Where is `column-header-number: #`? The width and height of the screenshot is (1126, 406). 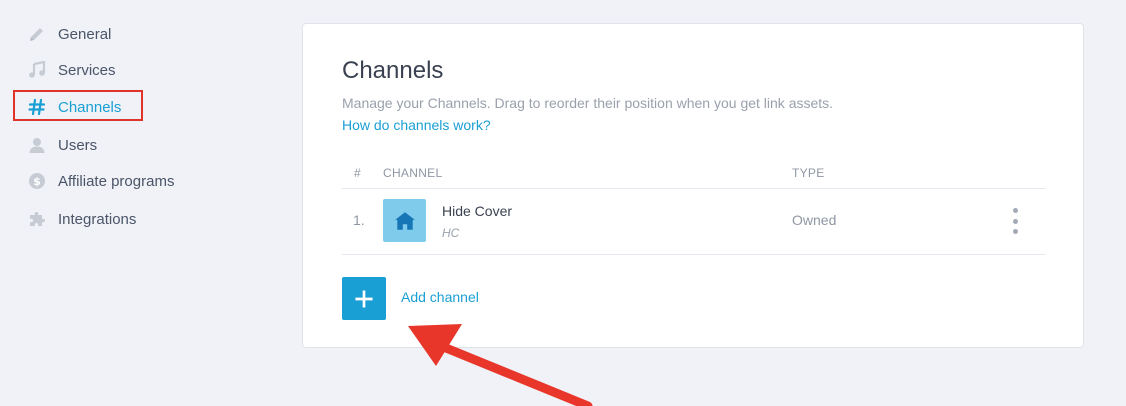 column-header-number: # is located at coordinates (357, 173).